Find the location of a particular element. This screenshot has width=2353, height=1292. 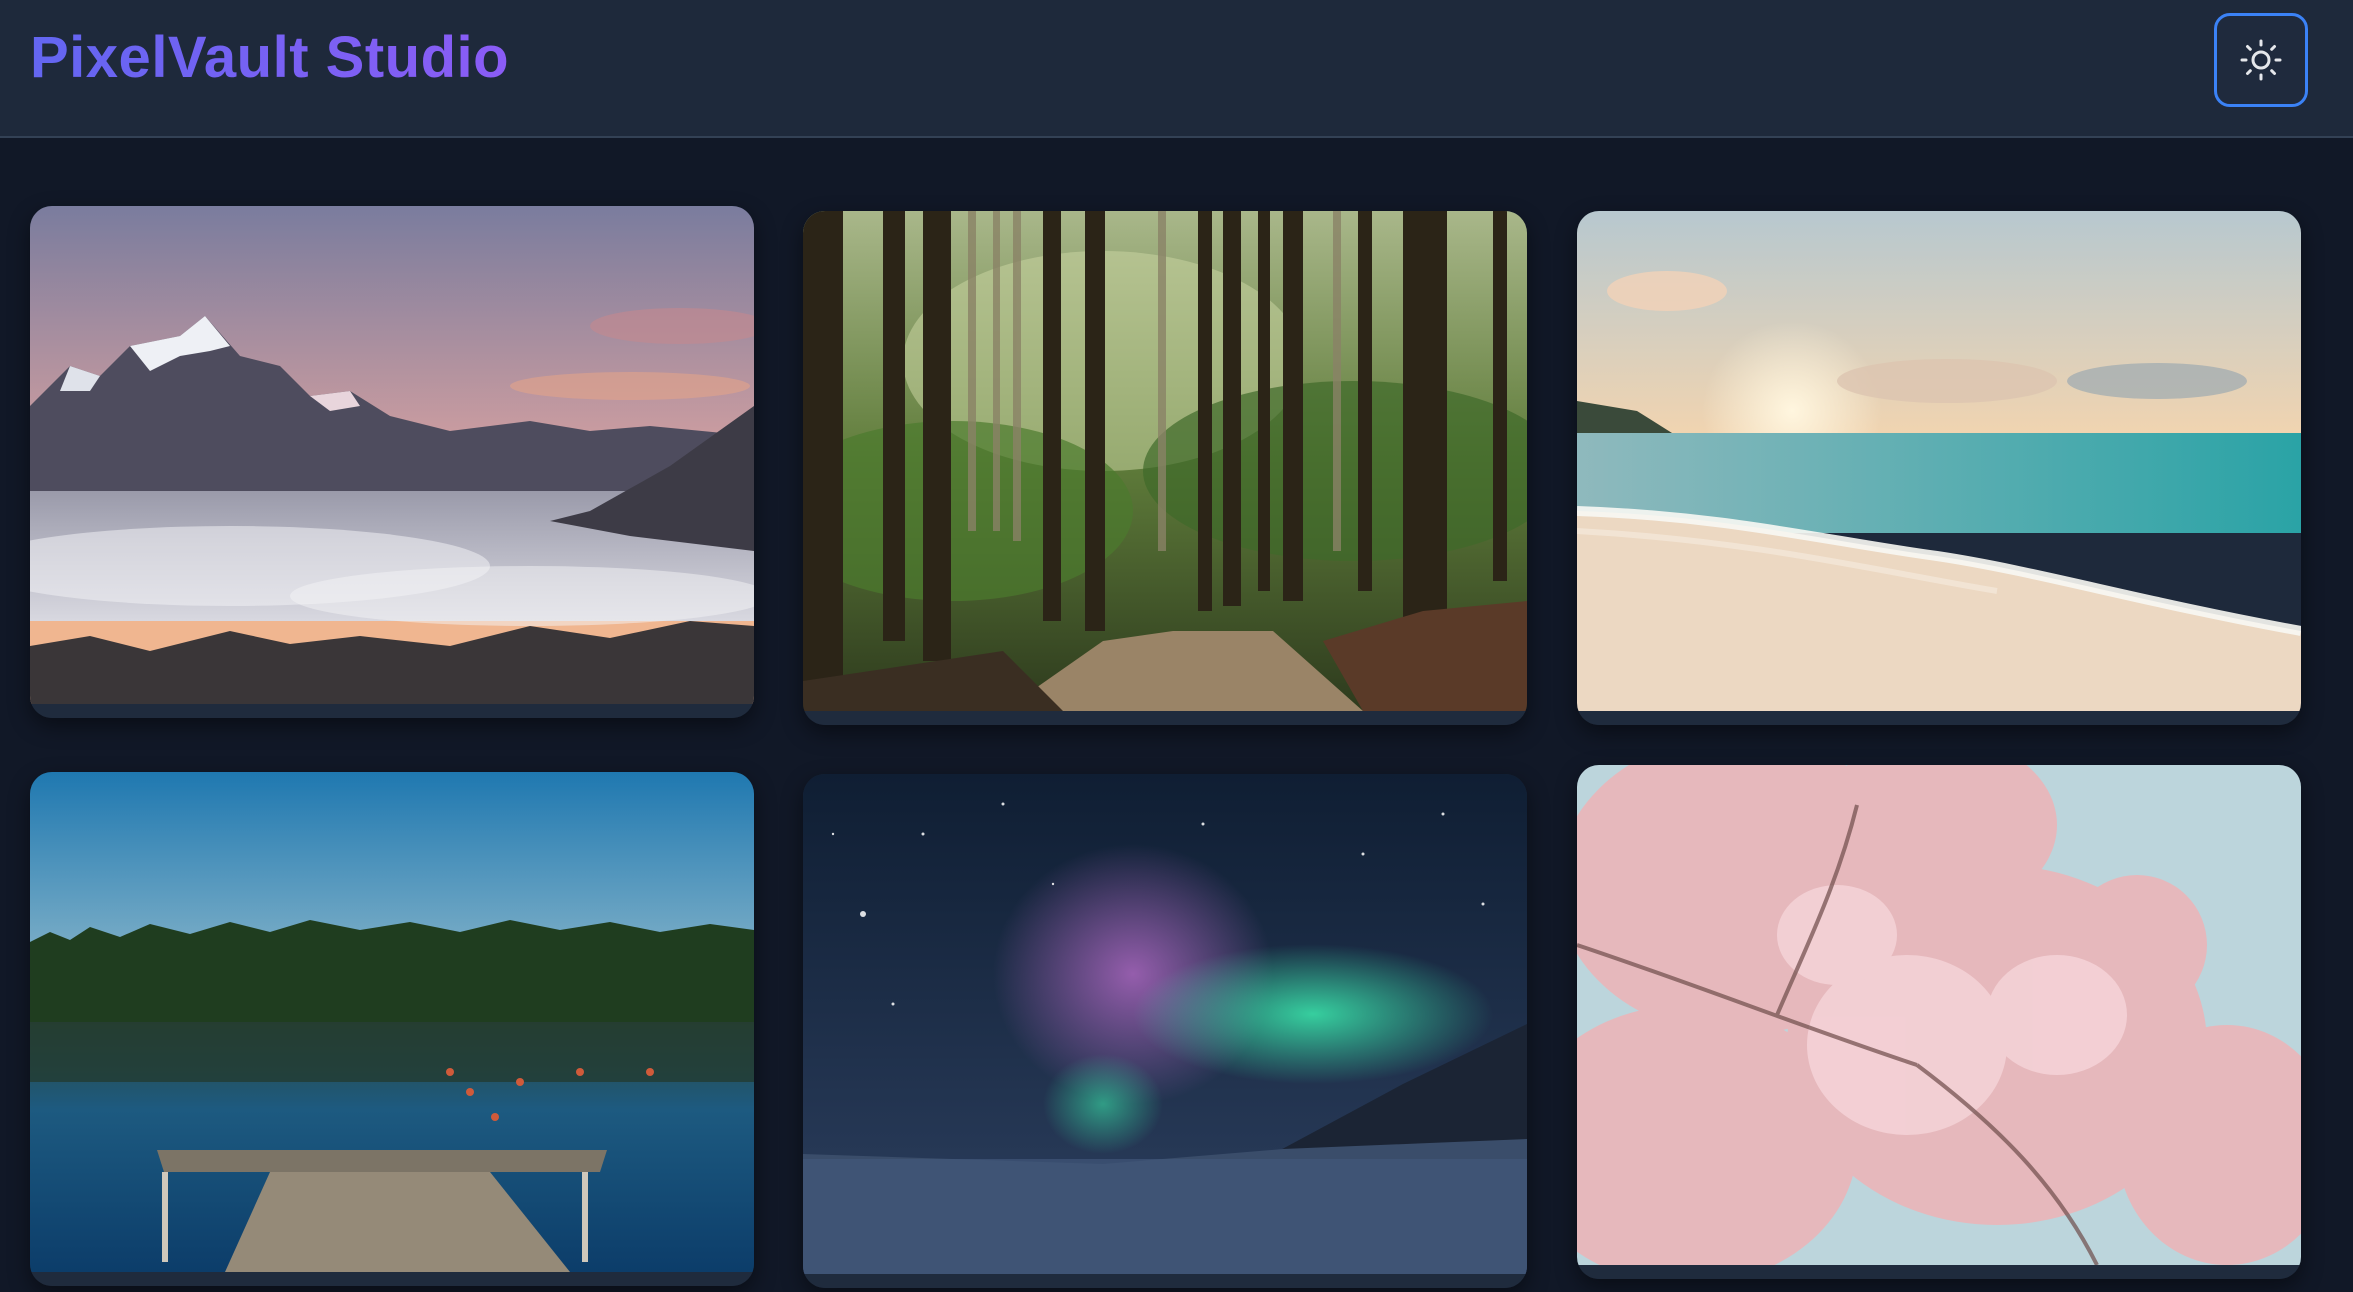

gallery-card-lake is located at coordinates (392, 1029).